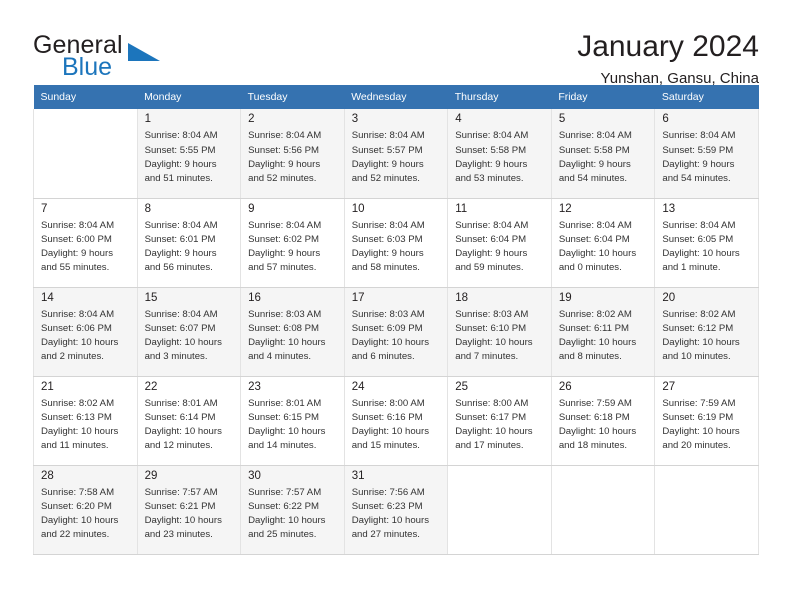  What do you see at coordinates (358, 208) in the screenshot?
I see `day-number: 10` at bounding box center [358, 208].